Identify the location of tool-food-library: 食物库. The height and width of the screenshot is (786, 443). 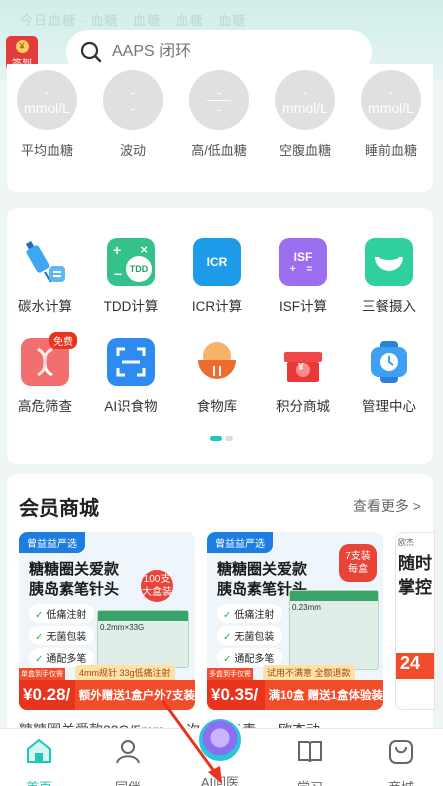
(217, 376).